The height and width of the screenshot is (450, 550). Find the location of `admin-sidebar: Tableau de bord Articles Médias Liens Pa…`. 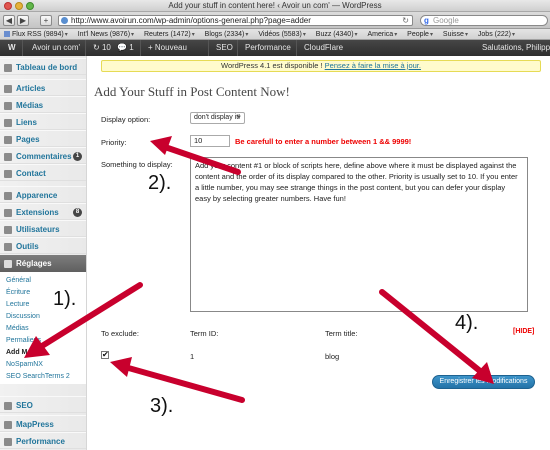

admin-sidebar: Tableau de bord Articles Médias Liens Pa… is located at coordinates (43, 253).